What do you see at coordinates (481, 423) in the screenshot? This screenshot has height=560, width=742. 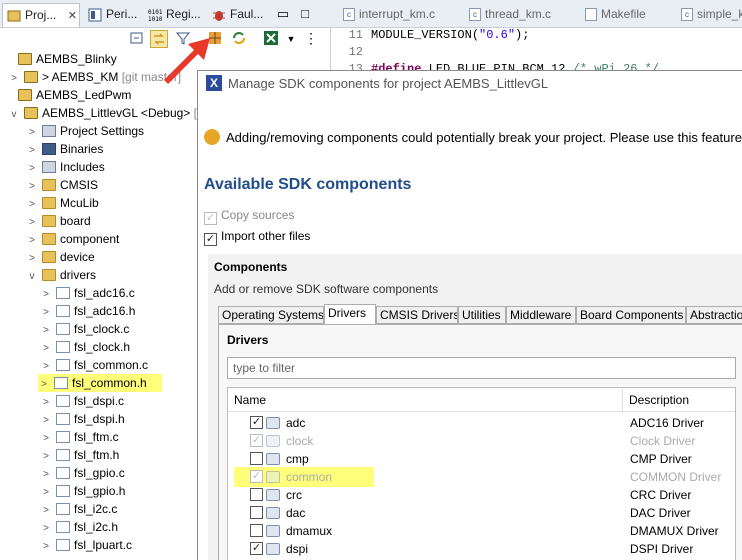 I see `table-row: ✓ adc ADC16 Driver` at bounding box center [481, 423].